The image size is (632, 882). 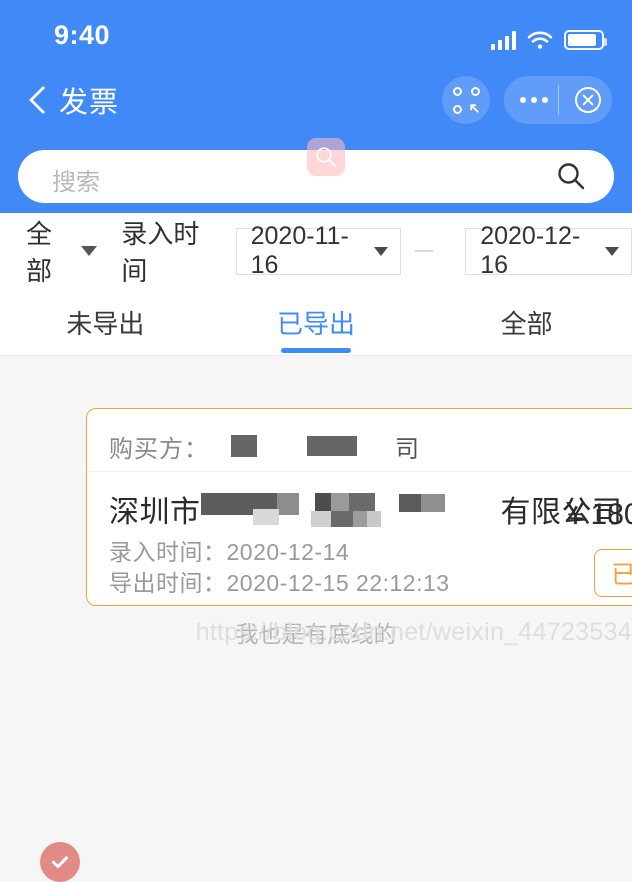 I want to click on back-chevron-icon, so click(x=37, y=100).